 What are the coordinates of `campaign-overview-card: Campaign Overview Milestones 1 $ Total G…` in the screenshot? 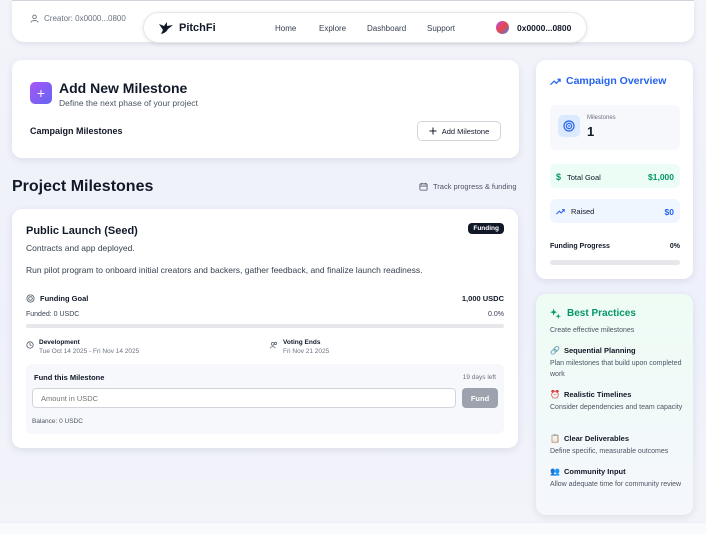 It's located at (614, 169).